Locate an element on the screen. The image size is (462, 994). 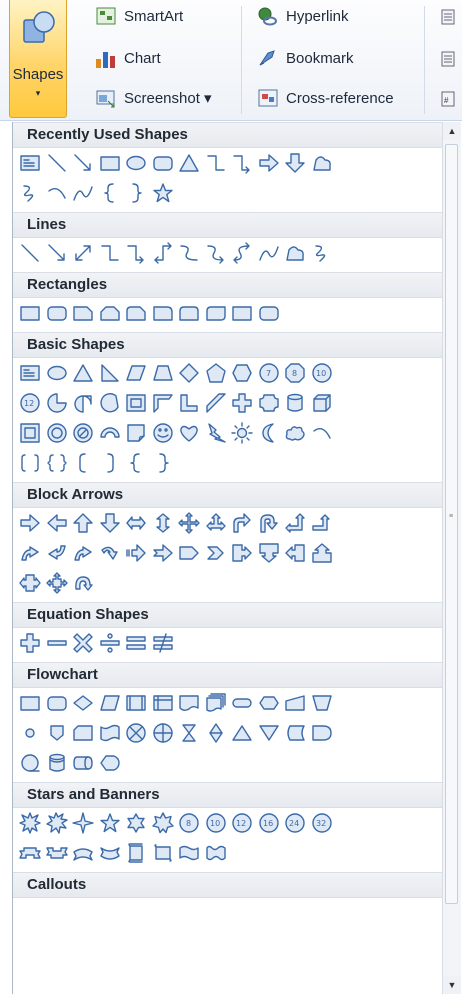
star10-shape-icon: 10 is located at coordinates (216, 823).